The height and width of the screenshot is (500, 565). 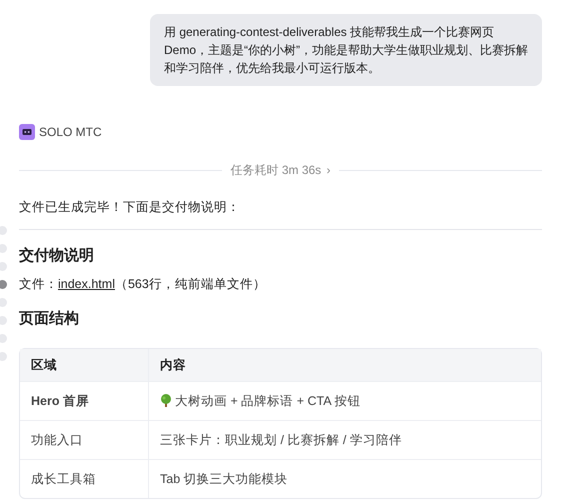 What do you see at coordinates (143, 284) in the screenshot?
I see `file-description: 文件：index.html（563行，纯前端单文件）` at bounding box center [143, 284].